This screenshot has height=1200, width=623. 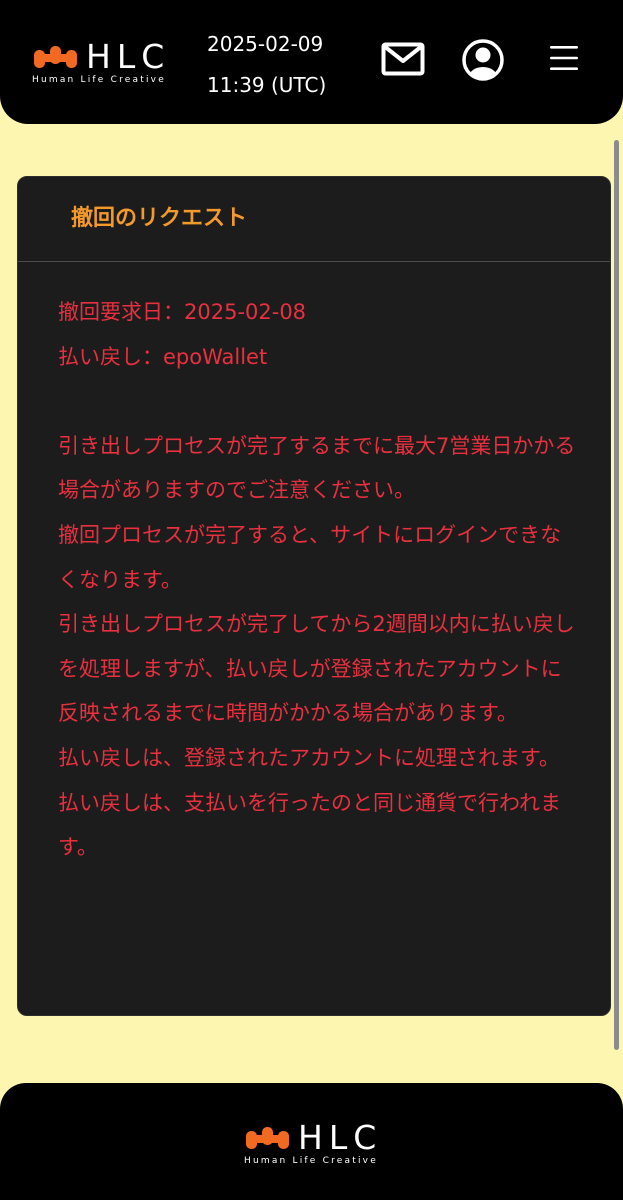 I want to click on request-date: 撤回要求日：2025-02-08, so click(x=182, y=312).